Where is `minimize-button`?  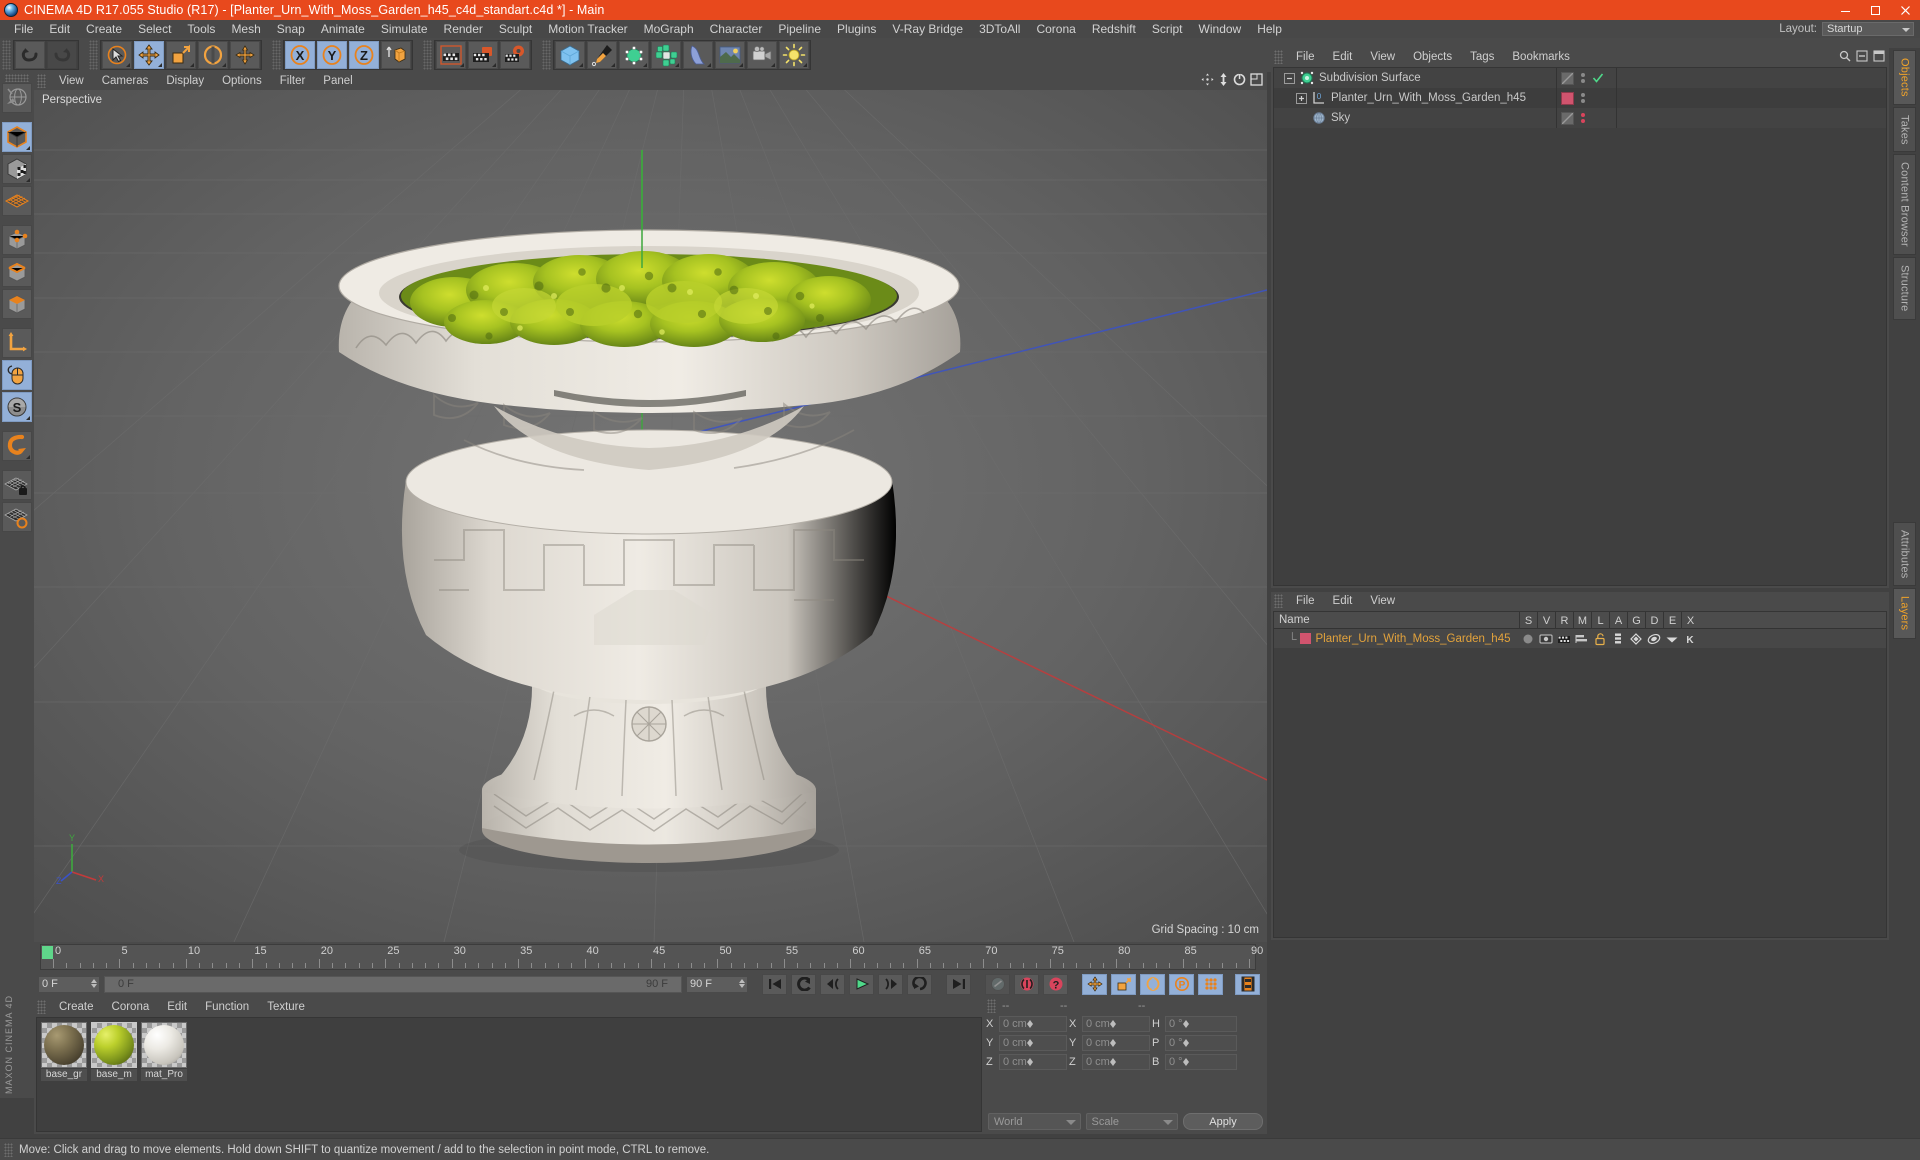
minimize-button is located at coordinates (1845, 10).